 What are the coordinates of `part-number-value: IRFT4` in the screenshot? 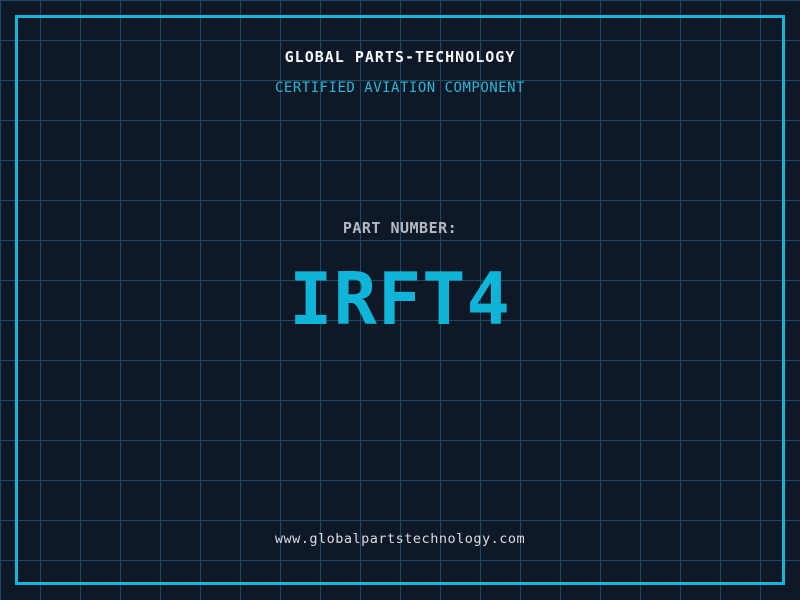 It's located at (400, 299).